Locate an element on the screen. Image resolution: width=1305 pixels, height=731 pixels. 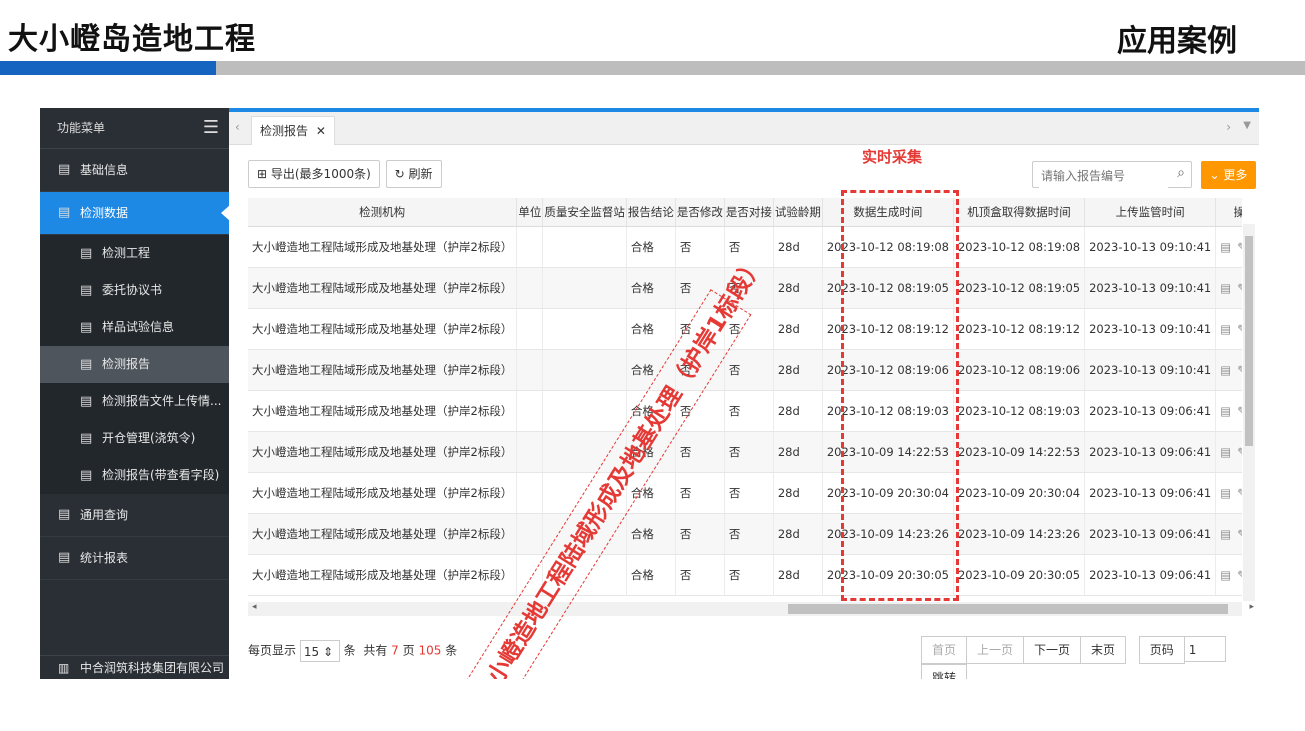
more-button: ⌄ 更多 is located at coordinates (1228, 175).